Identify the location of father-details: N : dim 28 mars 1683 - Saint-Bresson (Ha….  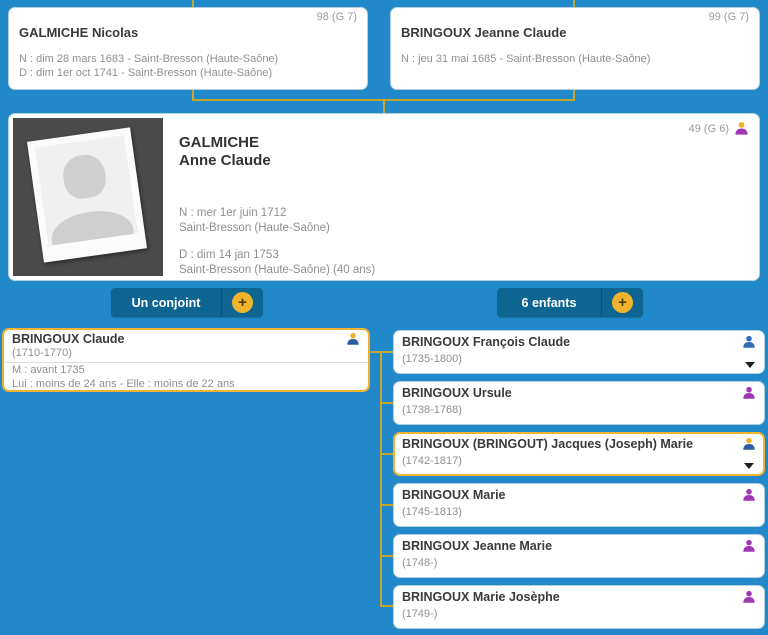
(188, 66).